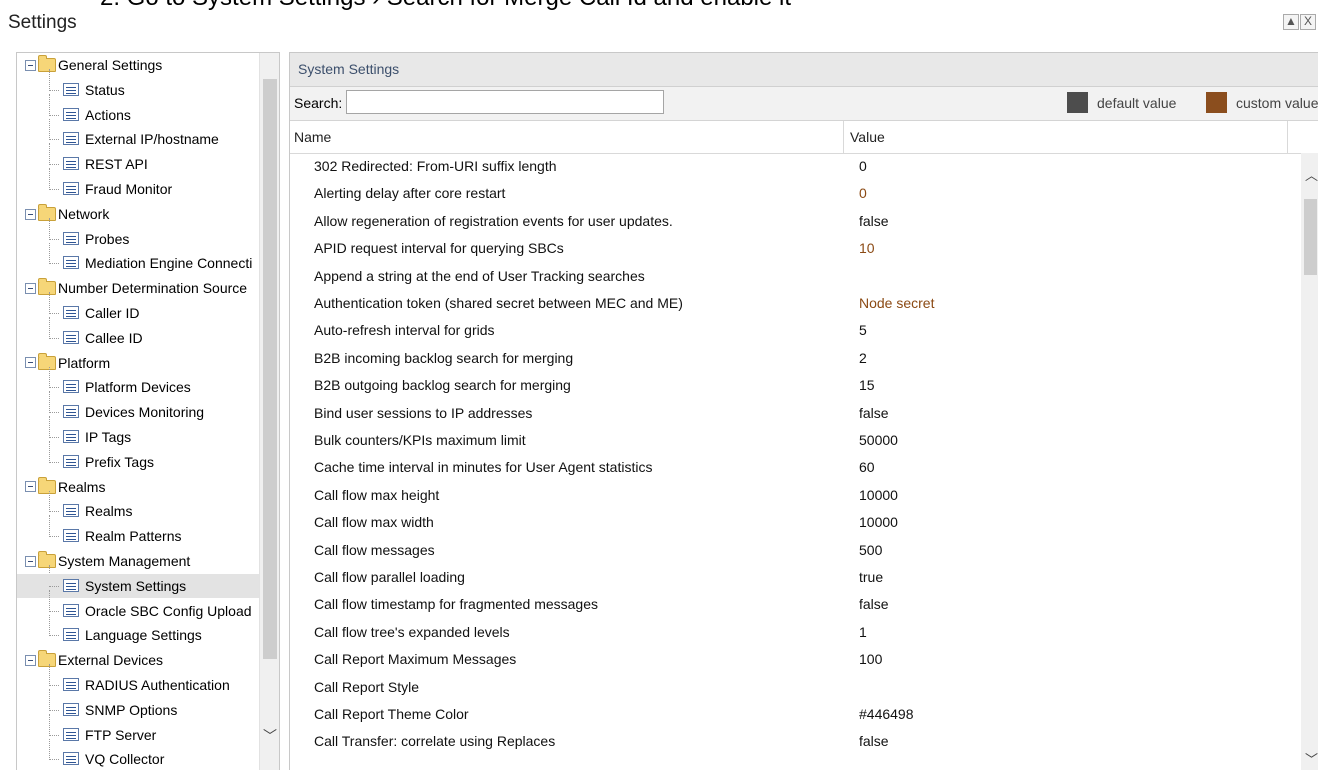 This screenshot has width=1318, height=770. I want to click on tree-scroll-thumb, so click(270, 369).